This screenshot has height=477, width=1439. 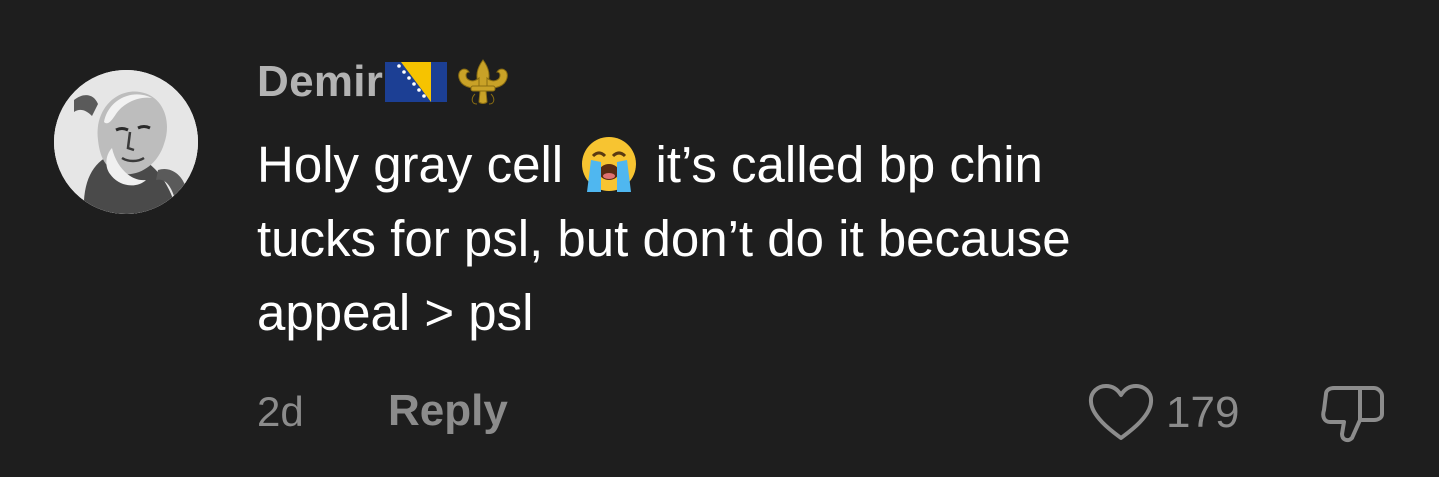 I want to click on avatar, so click(x=126, y=142).